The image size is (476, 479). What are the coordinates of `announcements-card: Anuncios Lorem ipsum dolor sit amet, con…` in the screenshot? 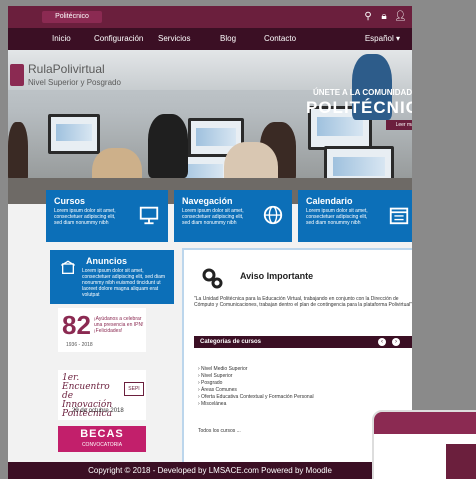 It's located at (112, 277).